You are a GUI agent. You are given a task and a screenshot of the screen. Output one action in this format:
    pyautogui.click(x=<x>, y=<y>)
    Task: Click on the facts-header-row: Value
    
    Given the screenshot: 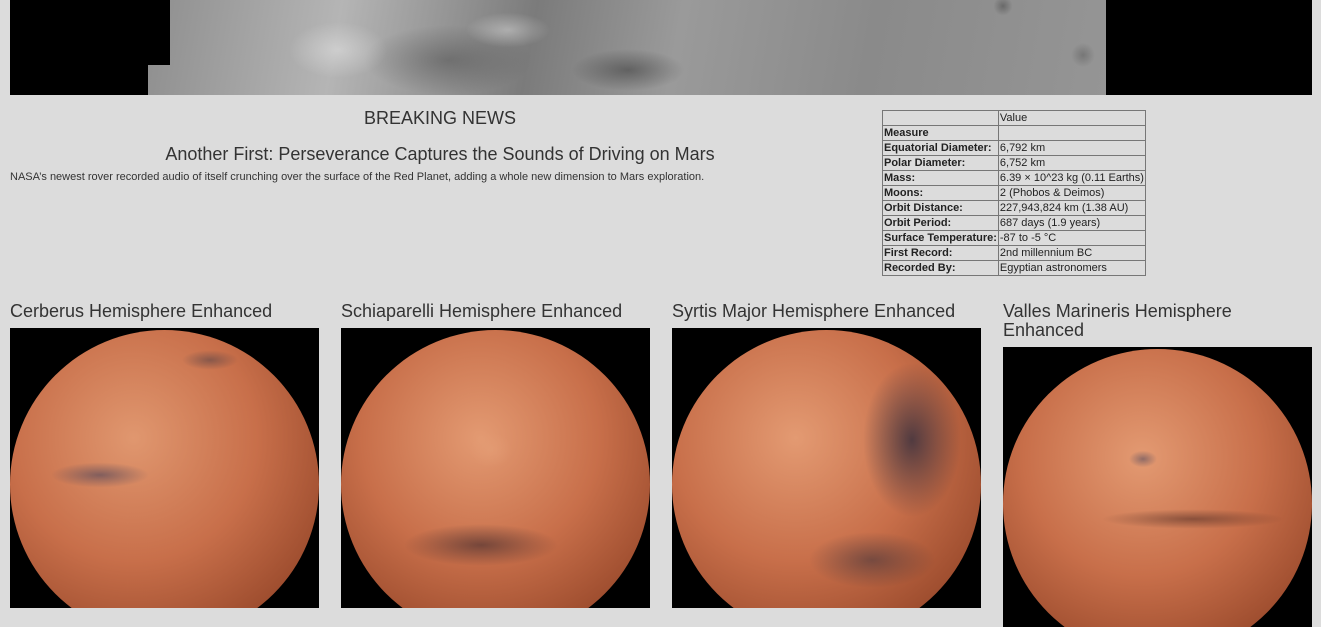 What is the action you would take?
    pyautogui.click(x=1014, y=118)
    